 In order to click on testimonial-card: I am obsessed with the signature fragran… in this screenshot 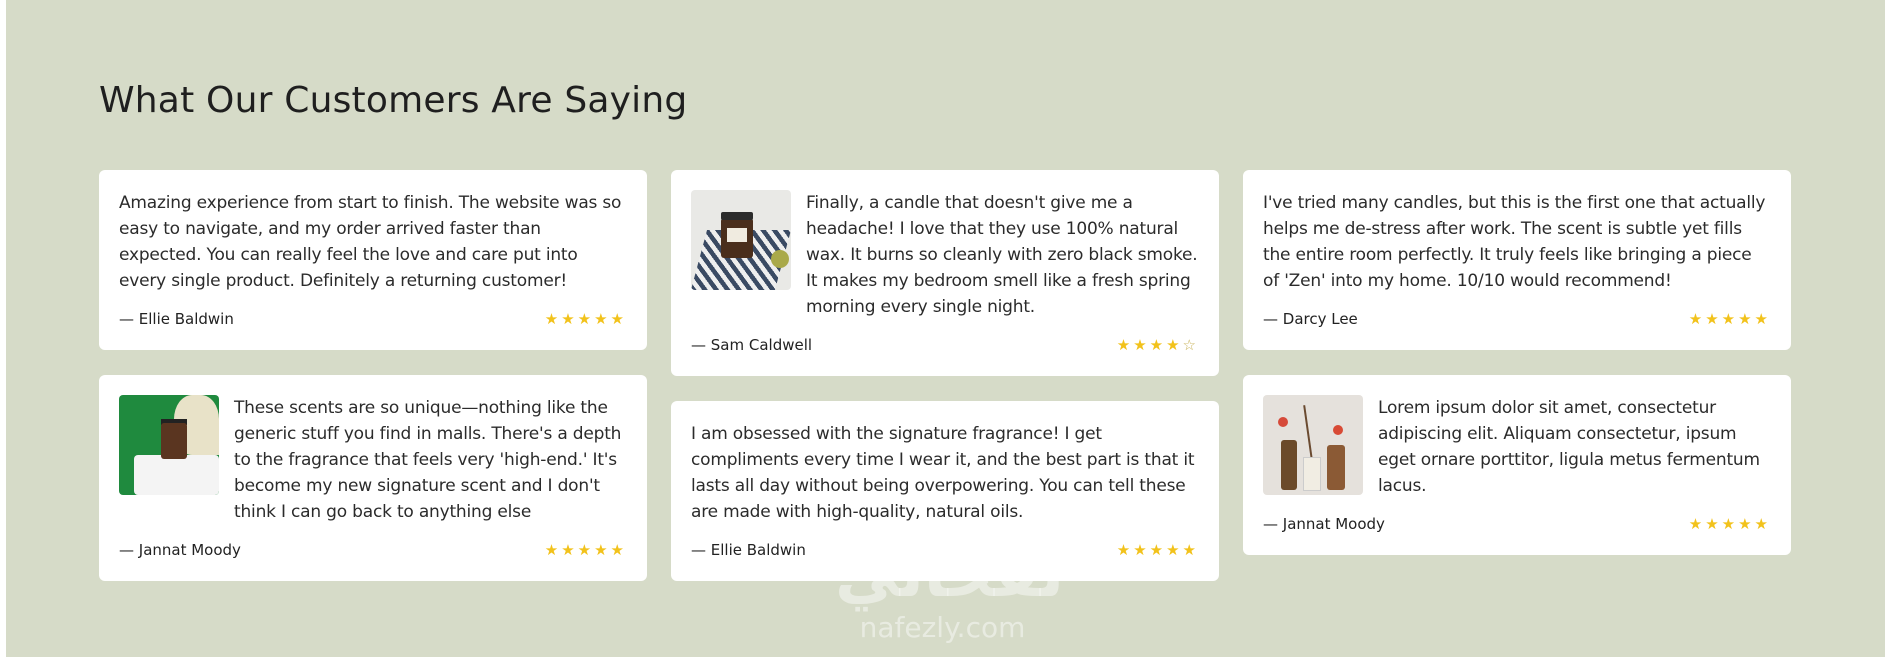, I will do `click(945, 491)`.